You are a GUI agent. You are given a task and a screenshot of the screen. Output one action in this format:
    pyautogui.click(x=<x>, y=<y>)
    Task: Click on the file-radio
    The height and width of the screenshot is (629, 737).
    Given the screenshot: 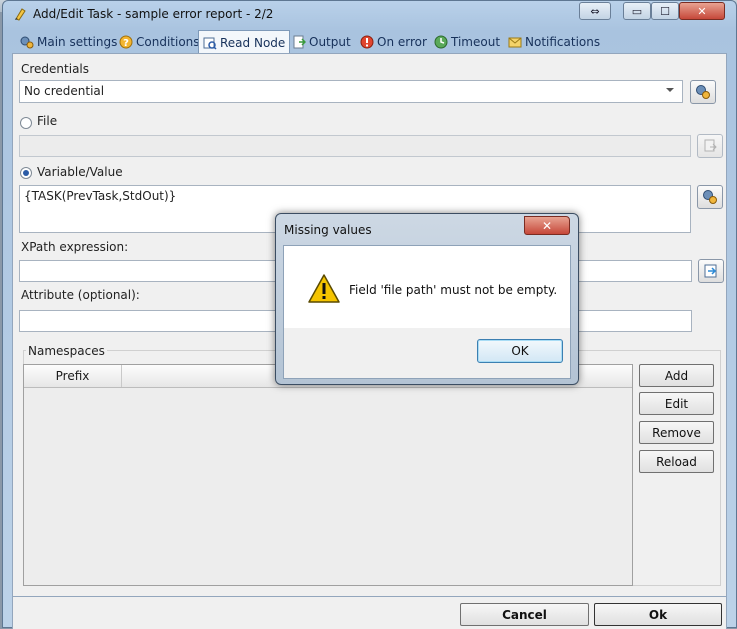 What is the action you would take?
    pyautogui.click(x=26, y=123)
    